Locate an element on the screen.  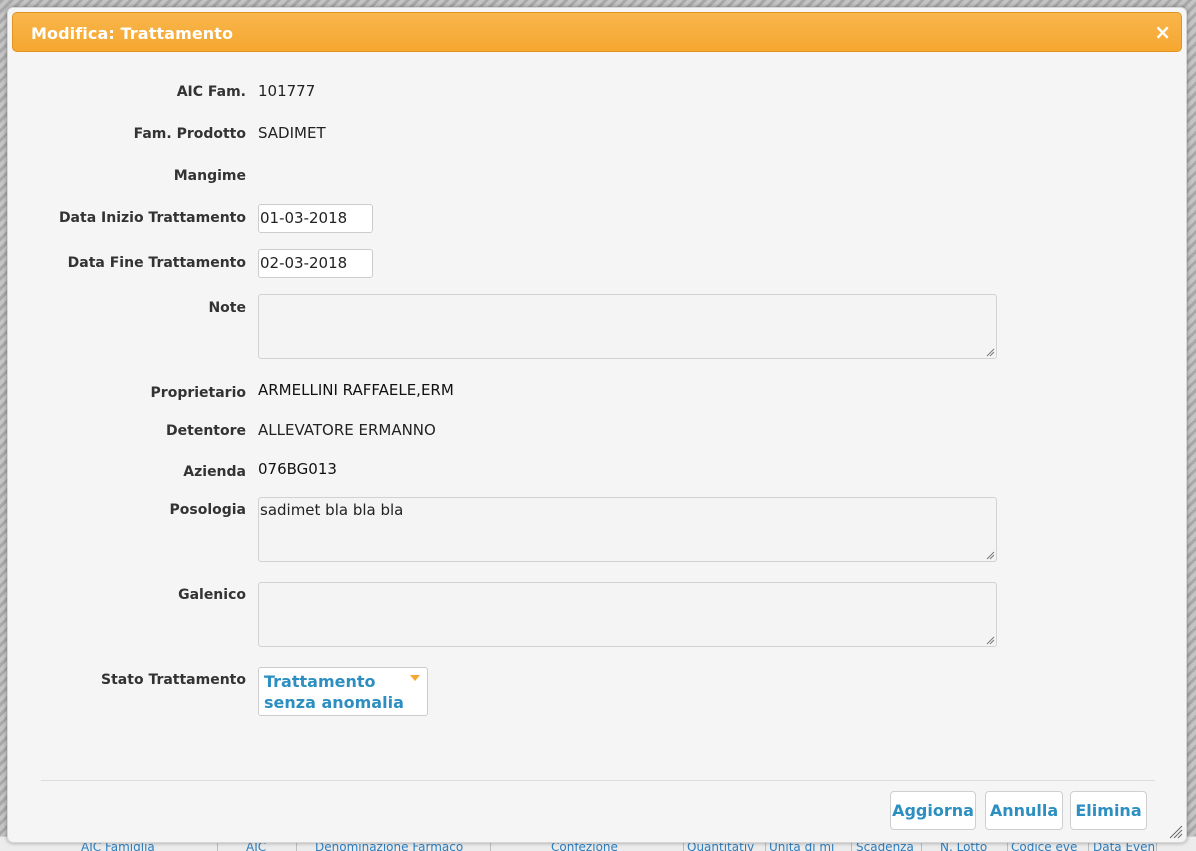
data-fine-label: Data Fine Trattamento is located at coordinates (156, 263).